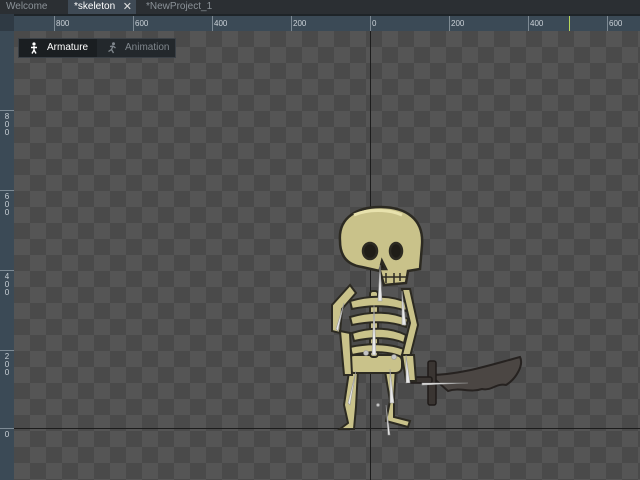 Image resolution: width=640 pixels, height=480 pixels. What do you see at coordinates (381, 246) in the screenshot?
I see `skull-sprite` at bounding box center [381, 246].